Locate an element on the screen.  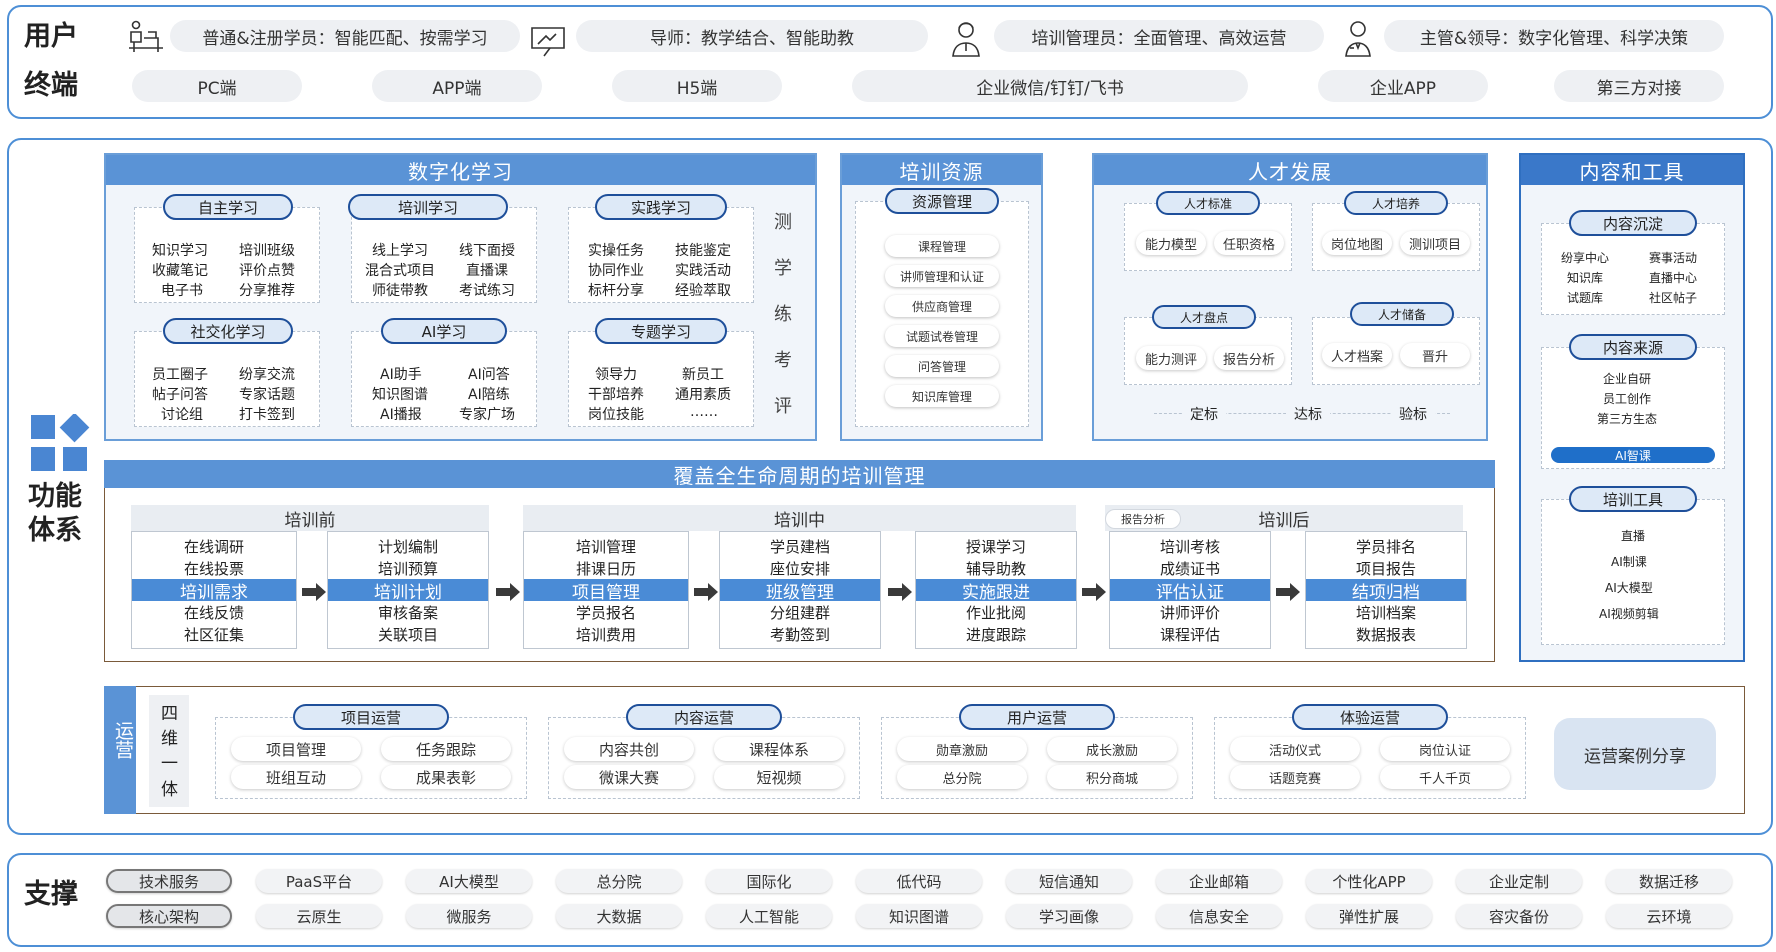
talent-step: 达标 is located at coordinates (1308, 414).